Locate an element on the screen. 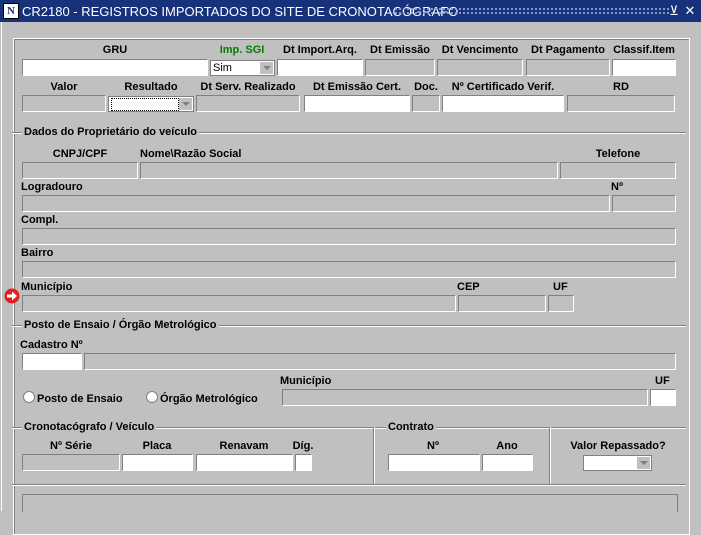  label-dt-serv: Dt Serv. Realizado is located at coordinates (248, 87).